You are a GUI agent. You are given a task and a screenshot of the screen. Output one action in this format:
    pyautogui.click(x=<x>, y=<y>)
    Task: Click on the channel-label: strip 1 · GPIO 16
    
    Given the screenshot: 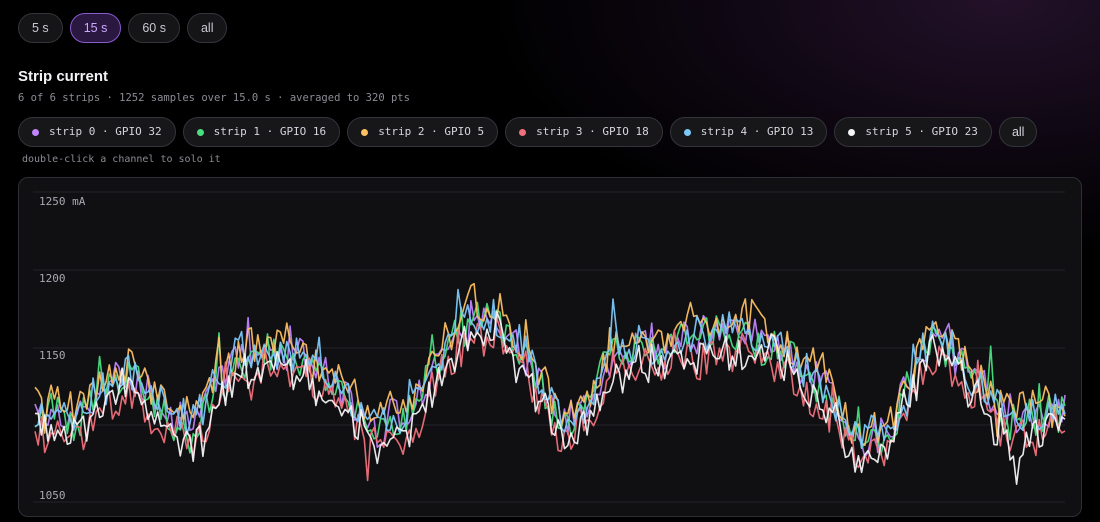 What is the action you would take?
    pyautogui.click(x=270, y=131)
    